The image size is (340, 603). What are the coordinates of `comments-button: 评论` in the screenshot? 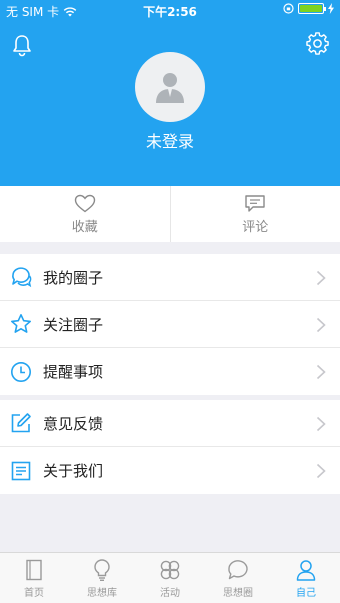 It's located at (254, 214).